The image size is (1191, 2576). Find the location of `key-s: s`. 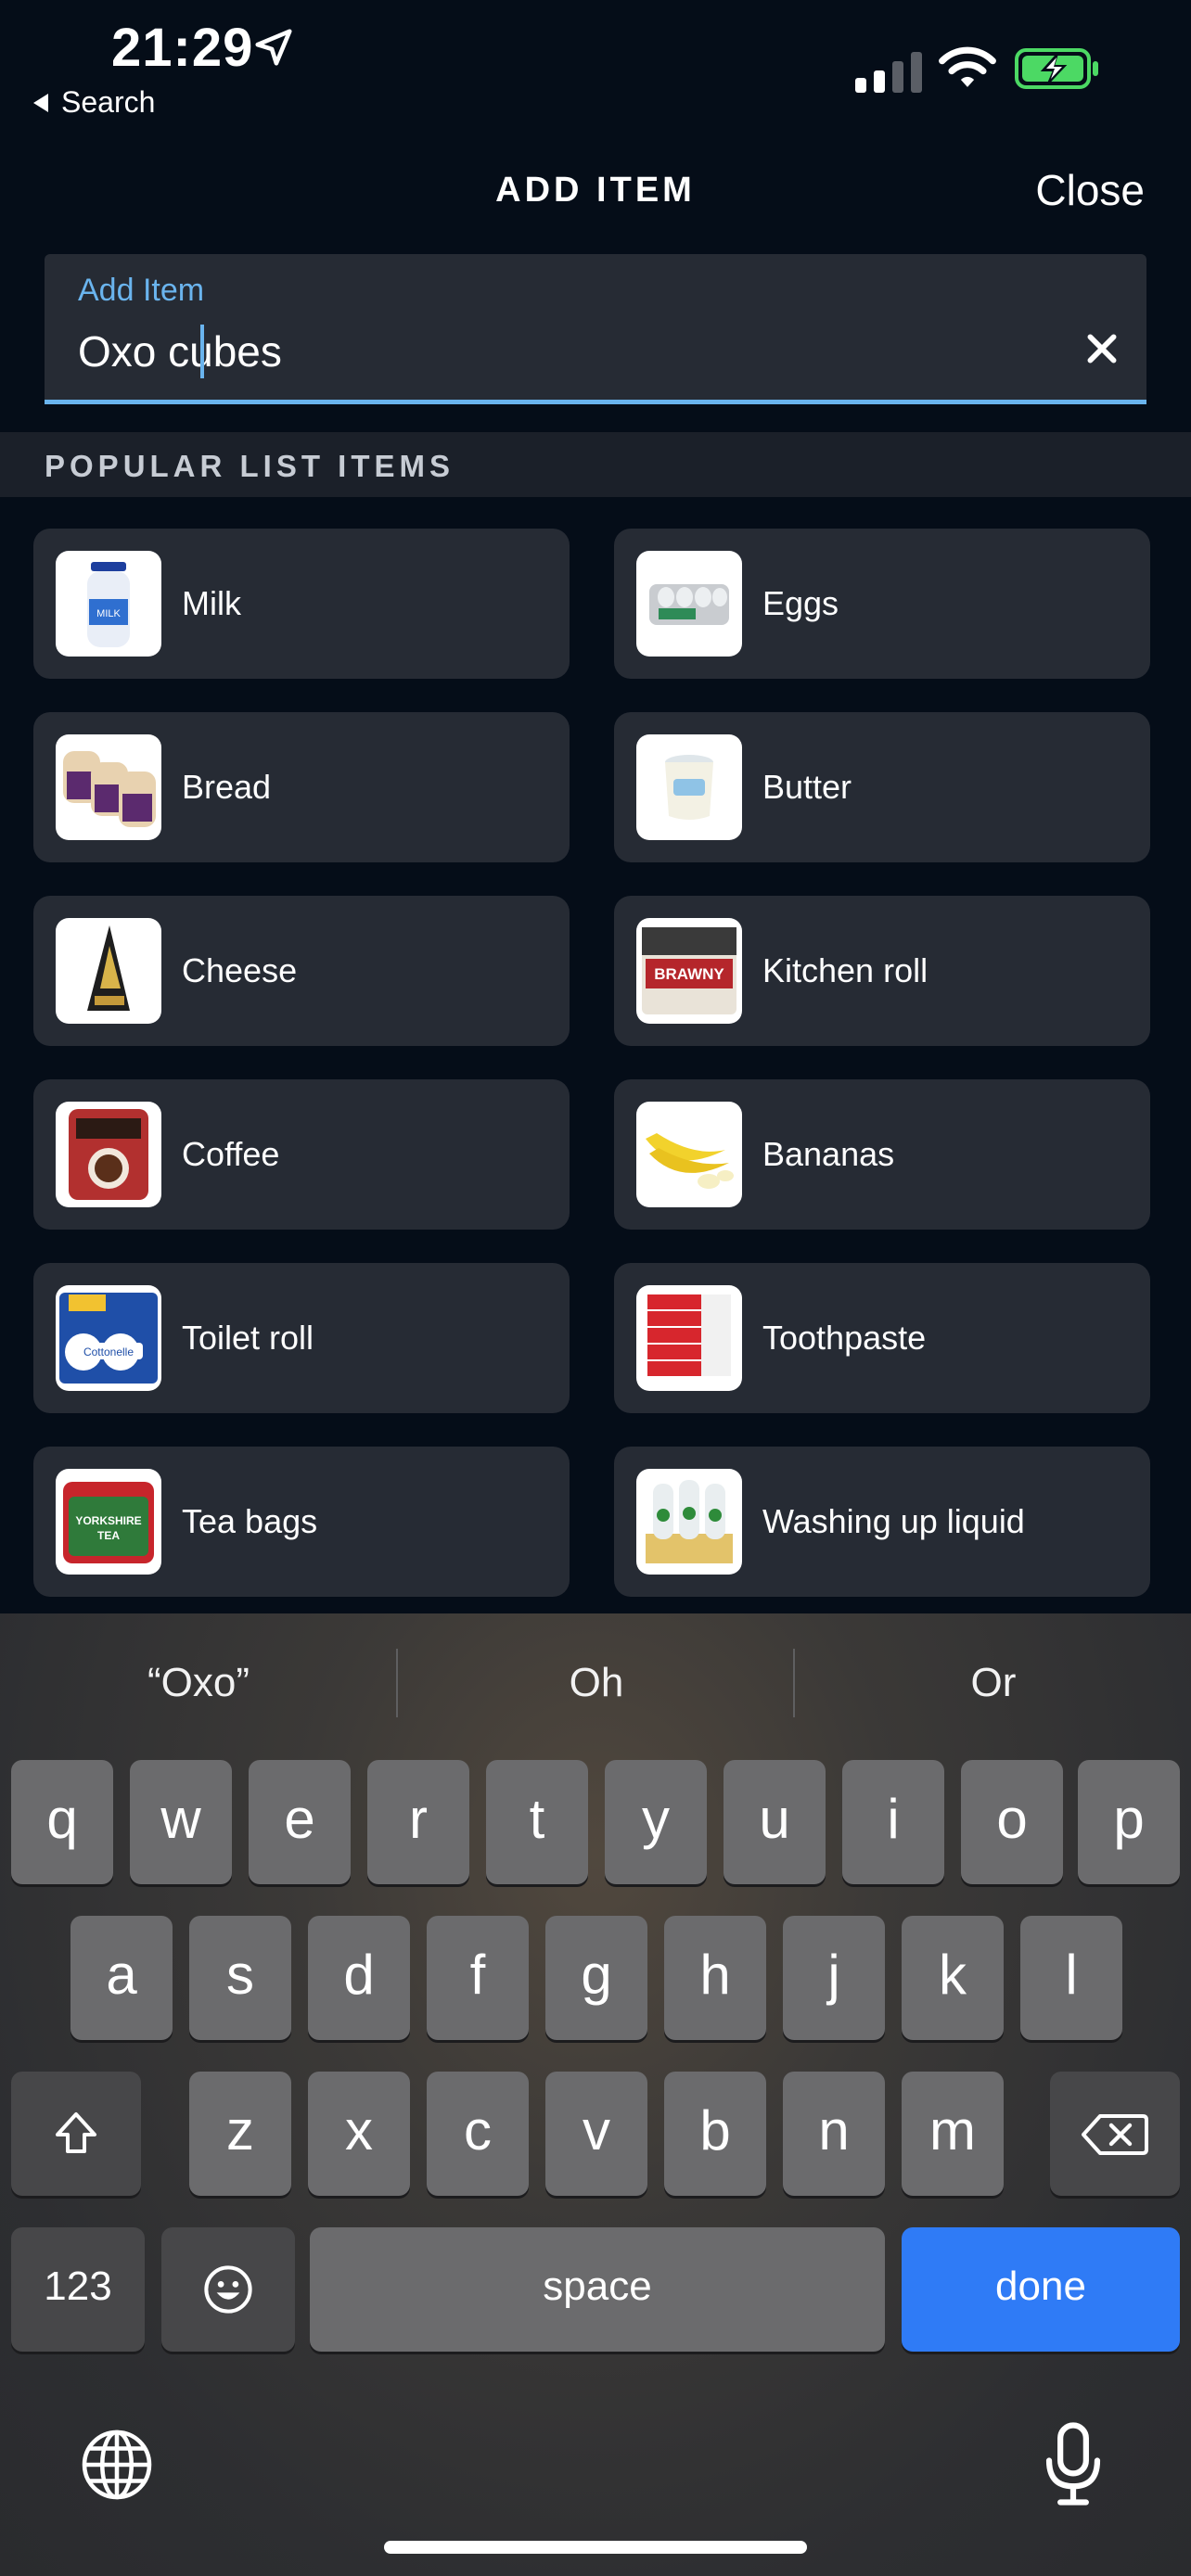

key-s: s is located at coordinates (240, 1978).